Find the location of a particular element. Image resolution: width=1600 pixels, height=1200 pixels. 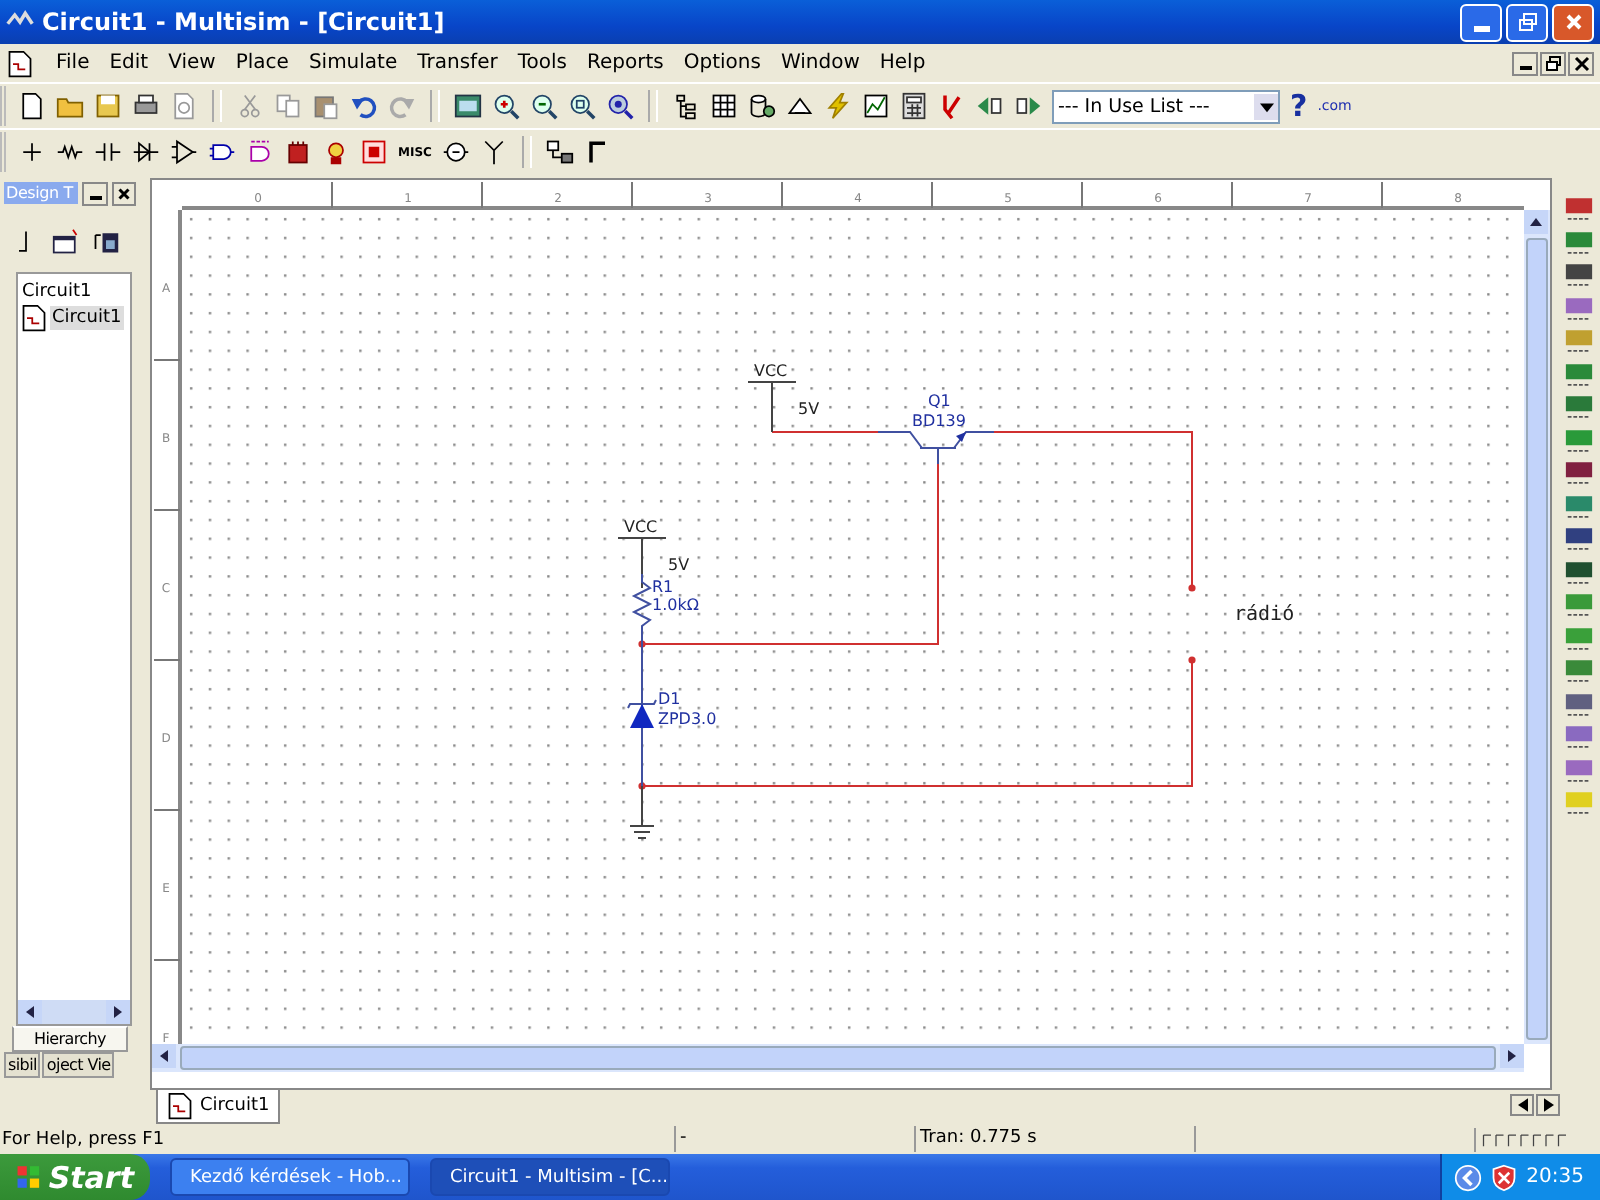

lamp-icon is located at coordinates (336, 152).